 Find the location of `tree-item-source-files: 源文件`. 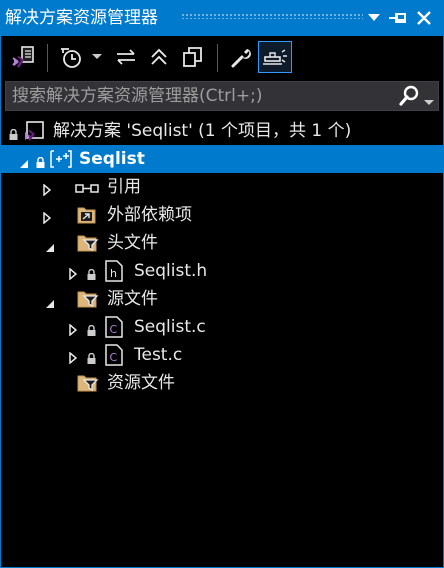

tree-item-source-files: 源文件 is located at coordinates (222, 299).